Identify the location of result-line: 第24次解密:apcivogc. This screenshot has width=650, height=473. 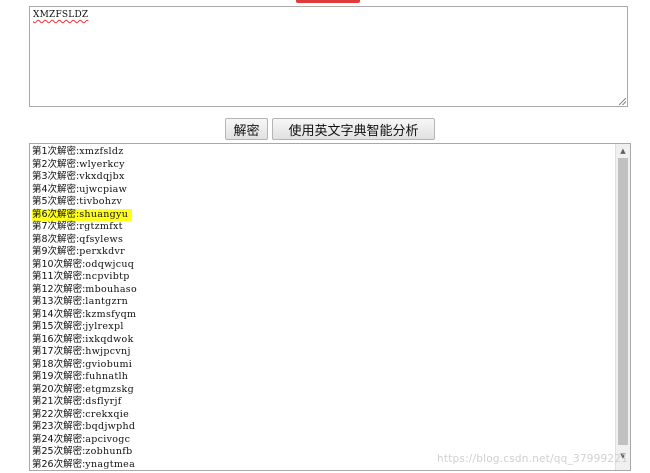
(84, 440).